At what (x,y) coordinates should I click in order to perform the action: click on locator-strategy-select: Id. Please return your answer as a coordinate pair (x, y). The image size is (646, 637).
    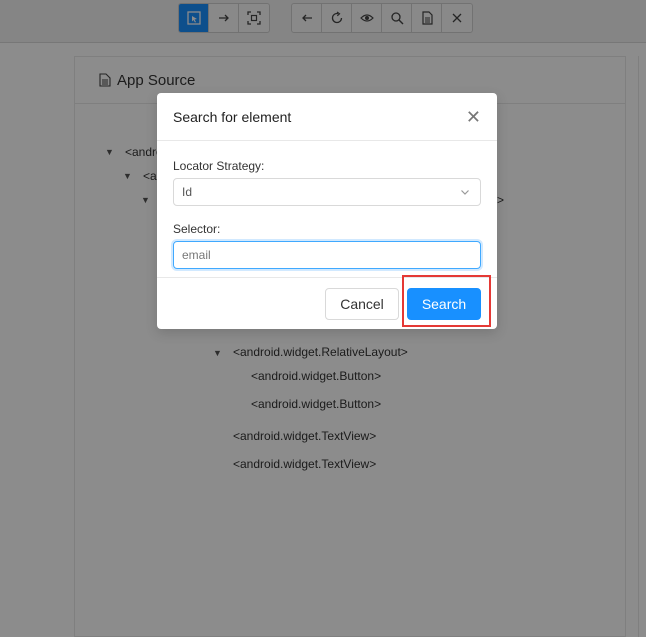
    Looking at the image, I should click on (327, 192).